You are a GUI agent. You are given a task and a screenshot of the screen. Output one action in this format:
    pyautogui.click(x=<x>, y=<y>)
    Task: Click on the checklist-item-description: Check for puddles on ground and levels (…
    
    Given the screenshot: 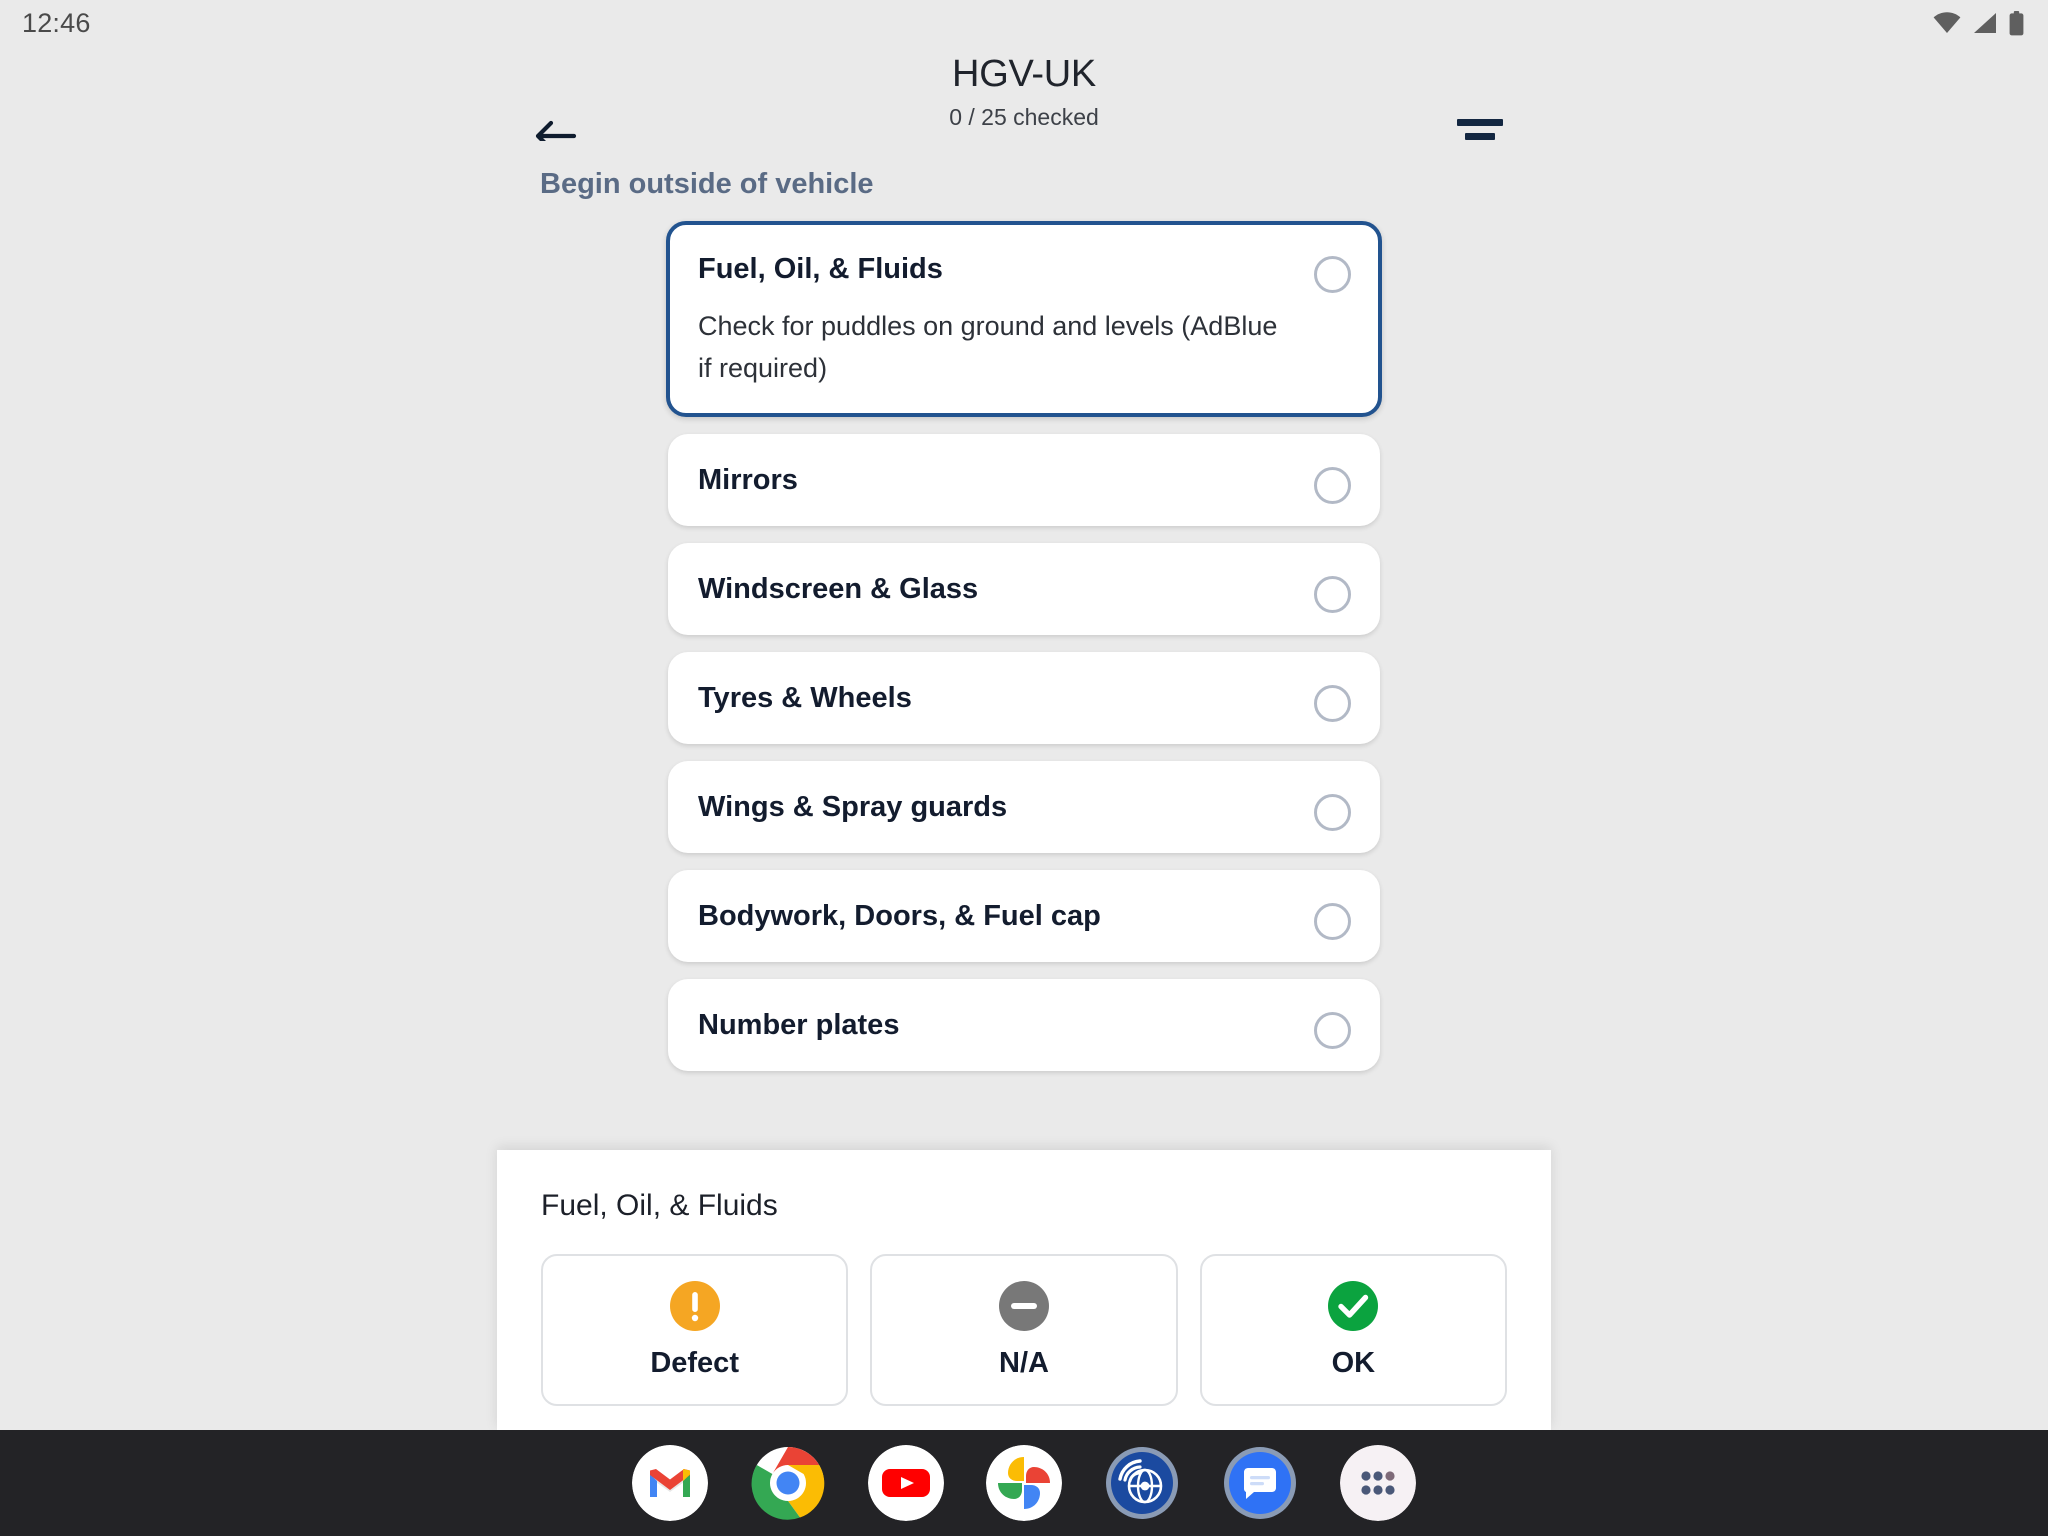 What is the action you would take?
    pyautogui.click(x=988, y=347)
    